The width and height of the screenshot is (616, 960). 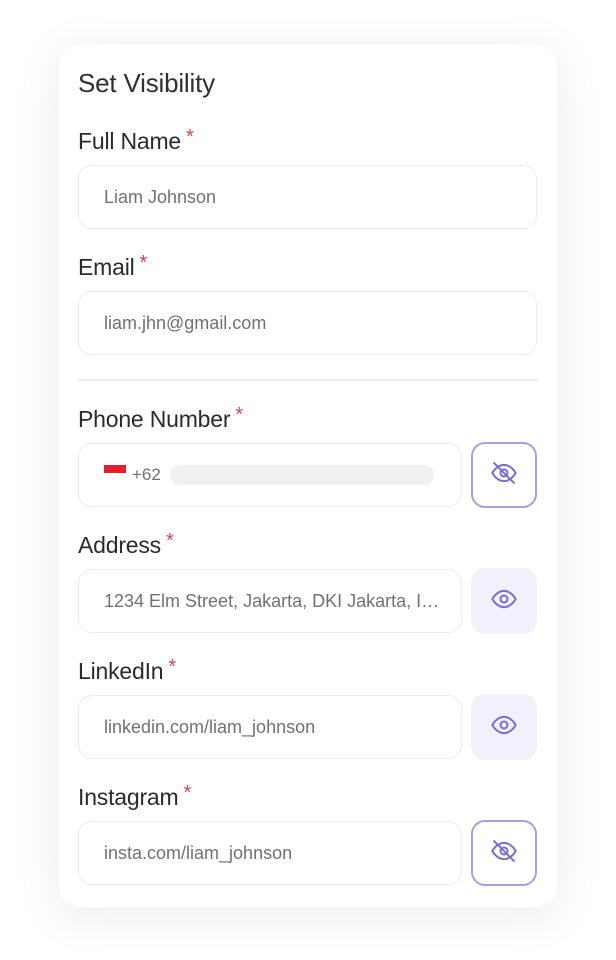 I want to click on linkedin-label-text: LinkedIn, so click(x=121, y=671).